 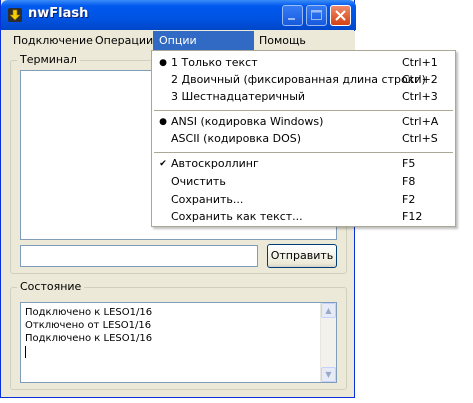 What do you see at coordinates (302, 256) in the screenshot?
I see `send-button: Отправить` at bounding box center [302, 256].